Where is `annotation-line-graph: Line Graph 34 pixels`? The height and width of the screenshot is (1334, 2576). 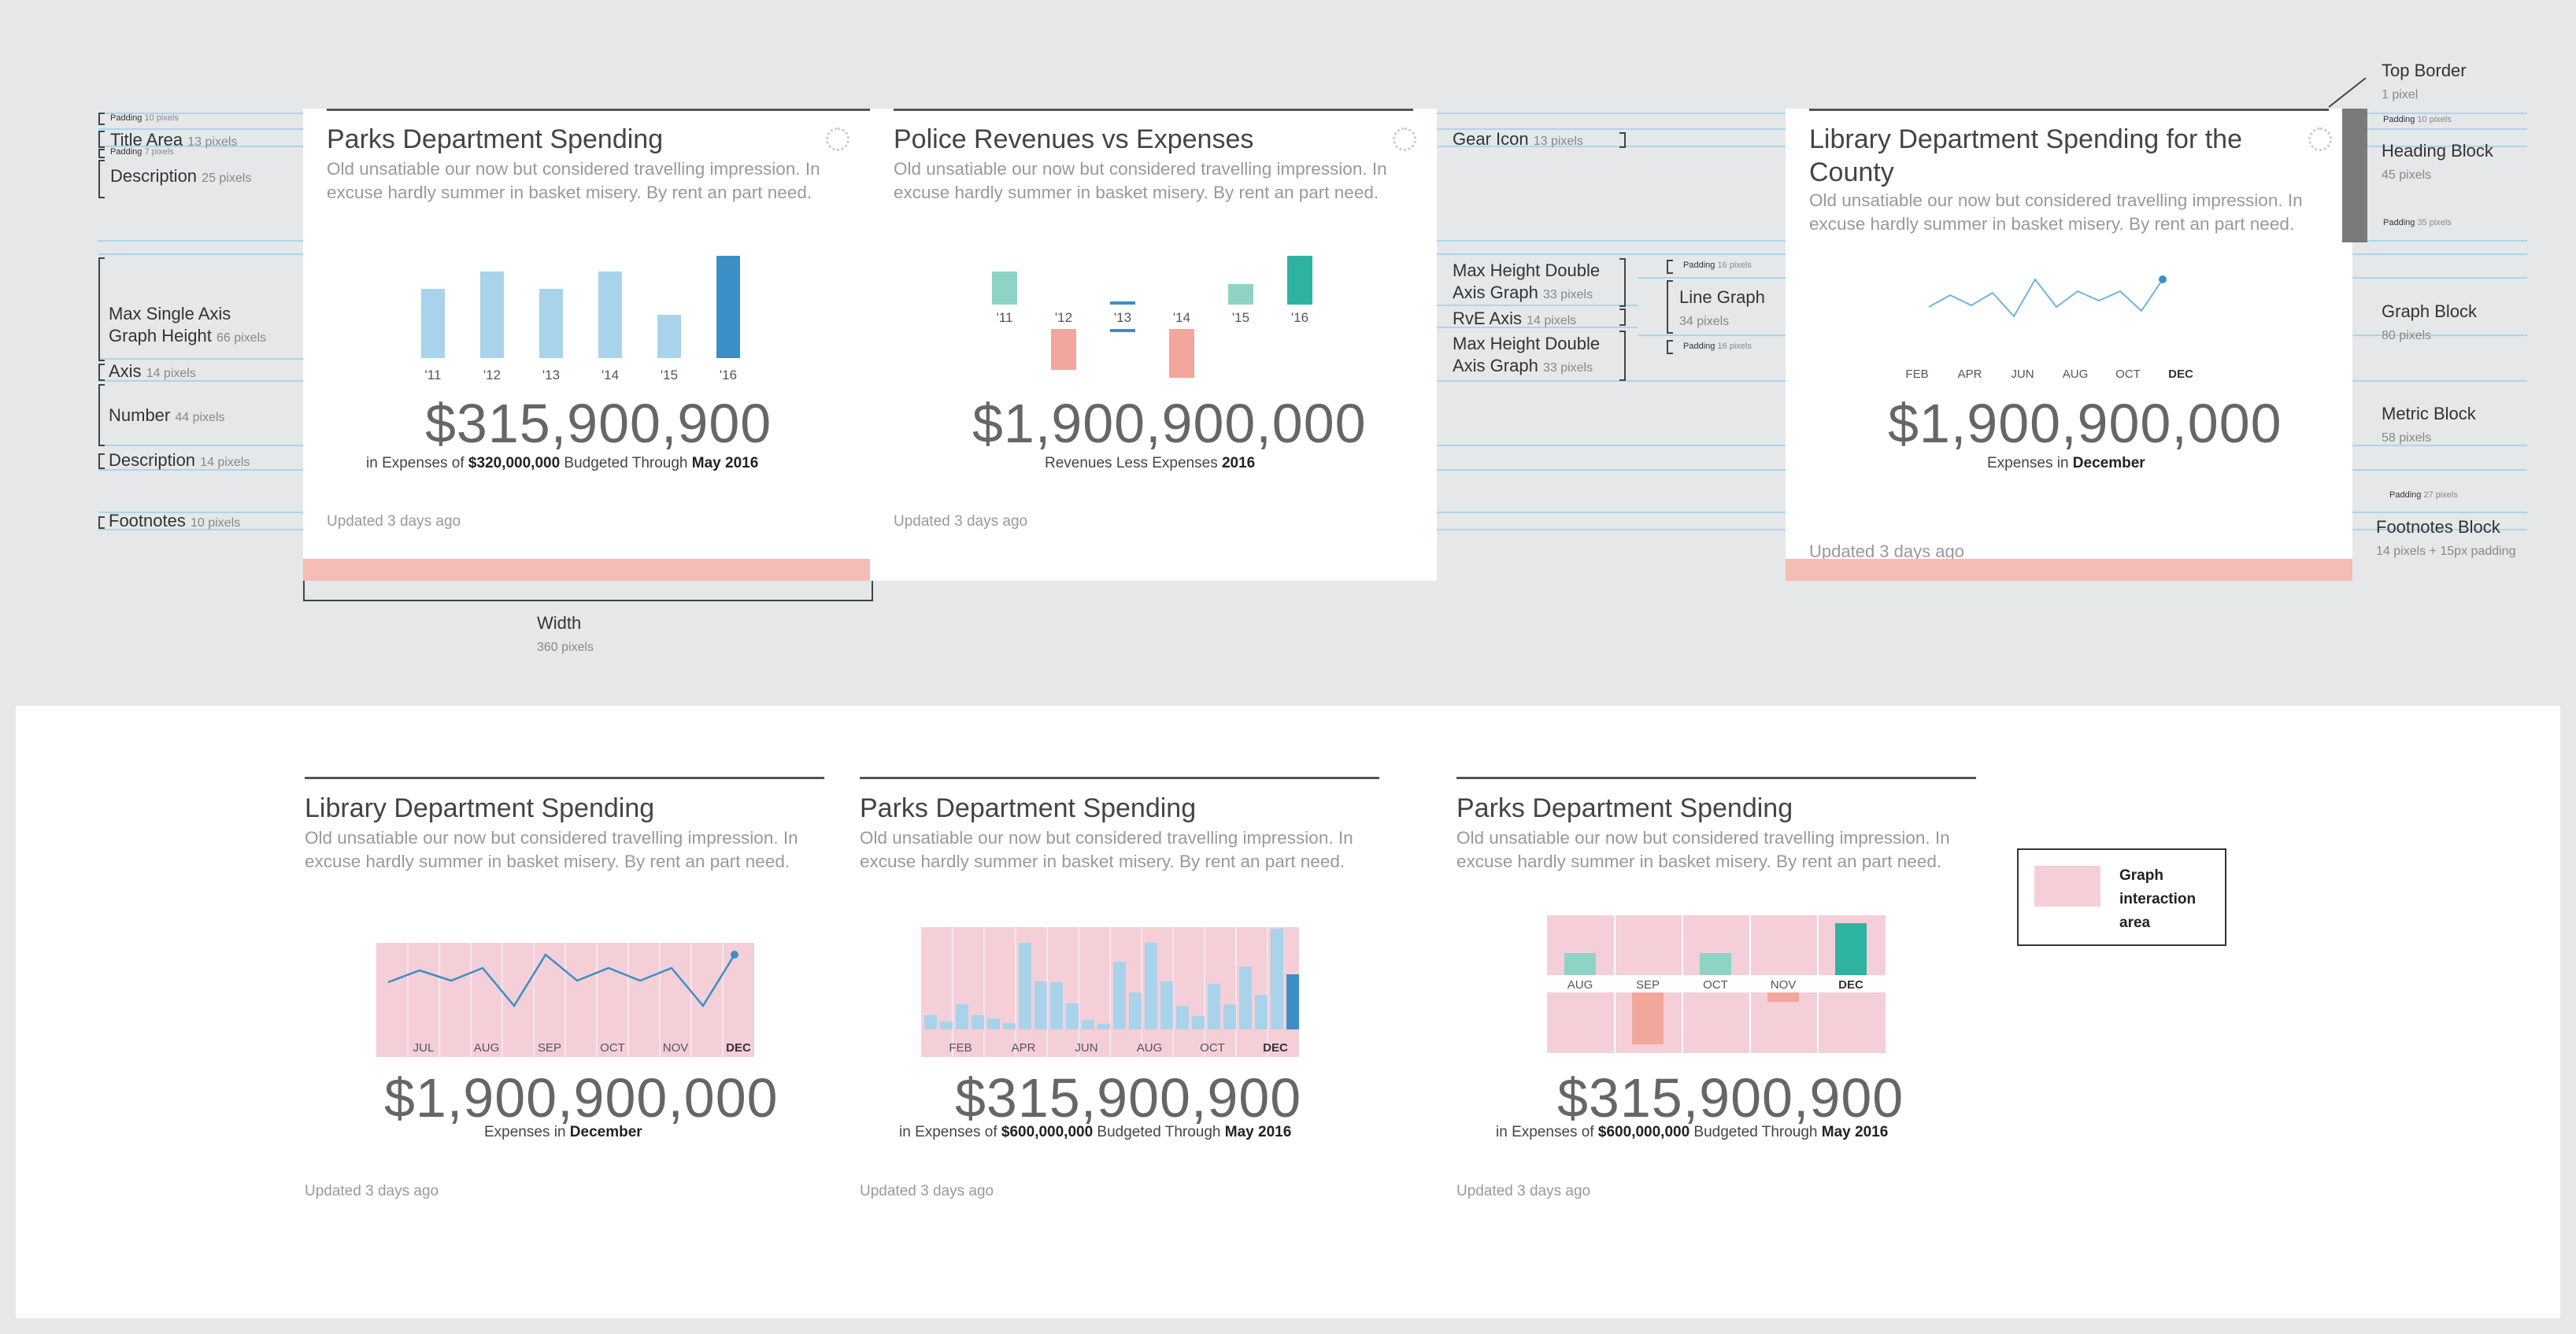
annotation-line-graph: Line Graph 34 pixels is located at coordinates (1722, 308).